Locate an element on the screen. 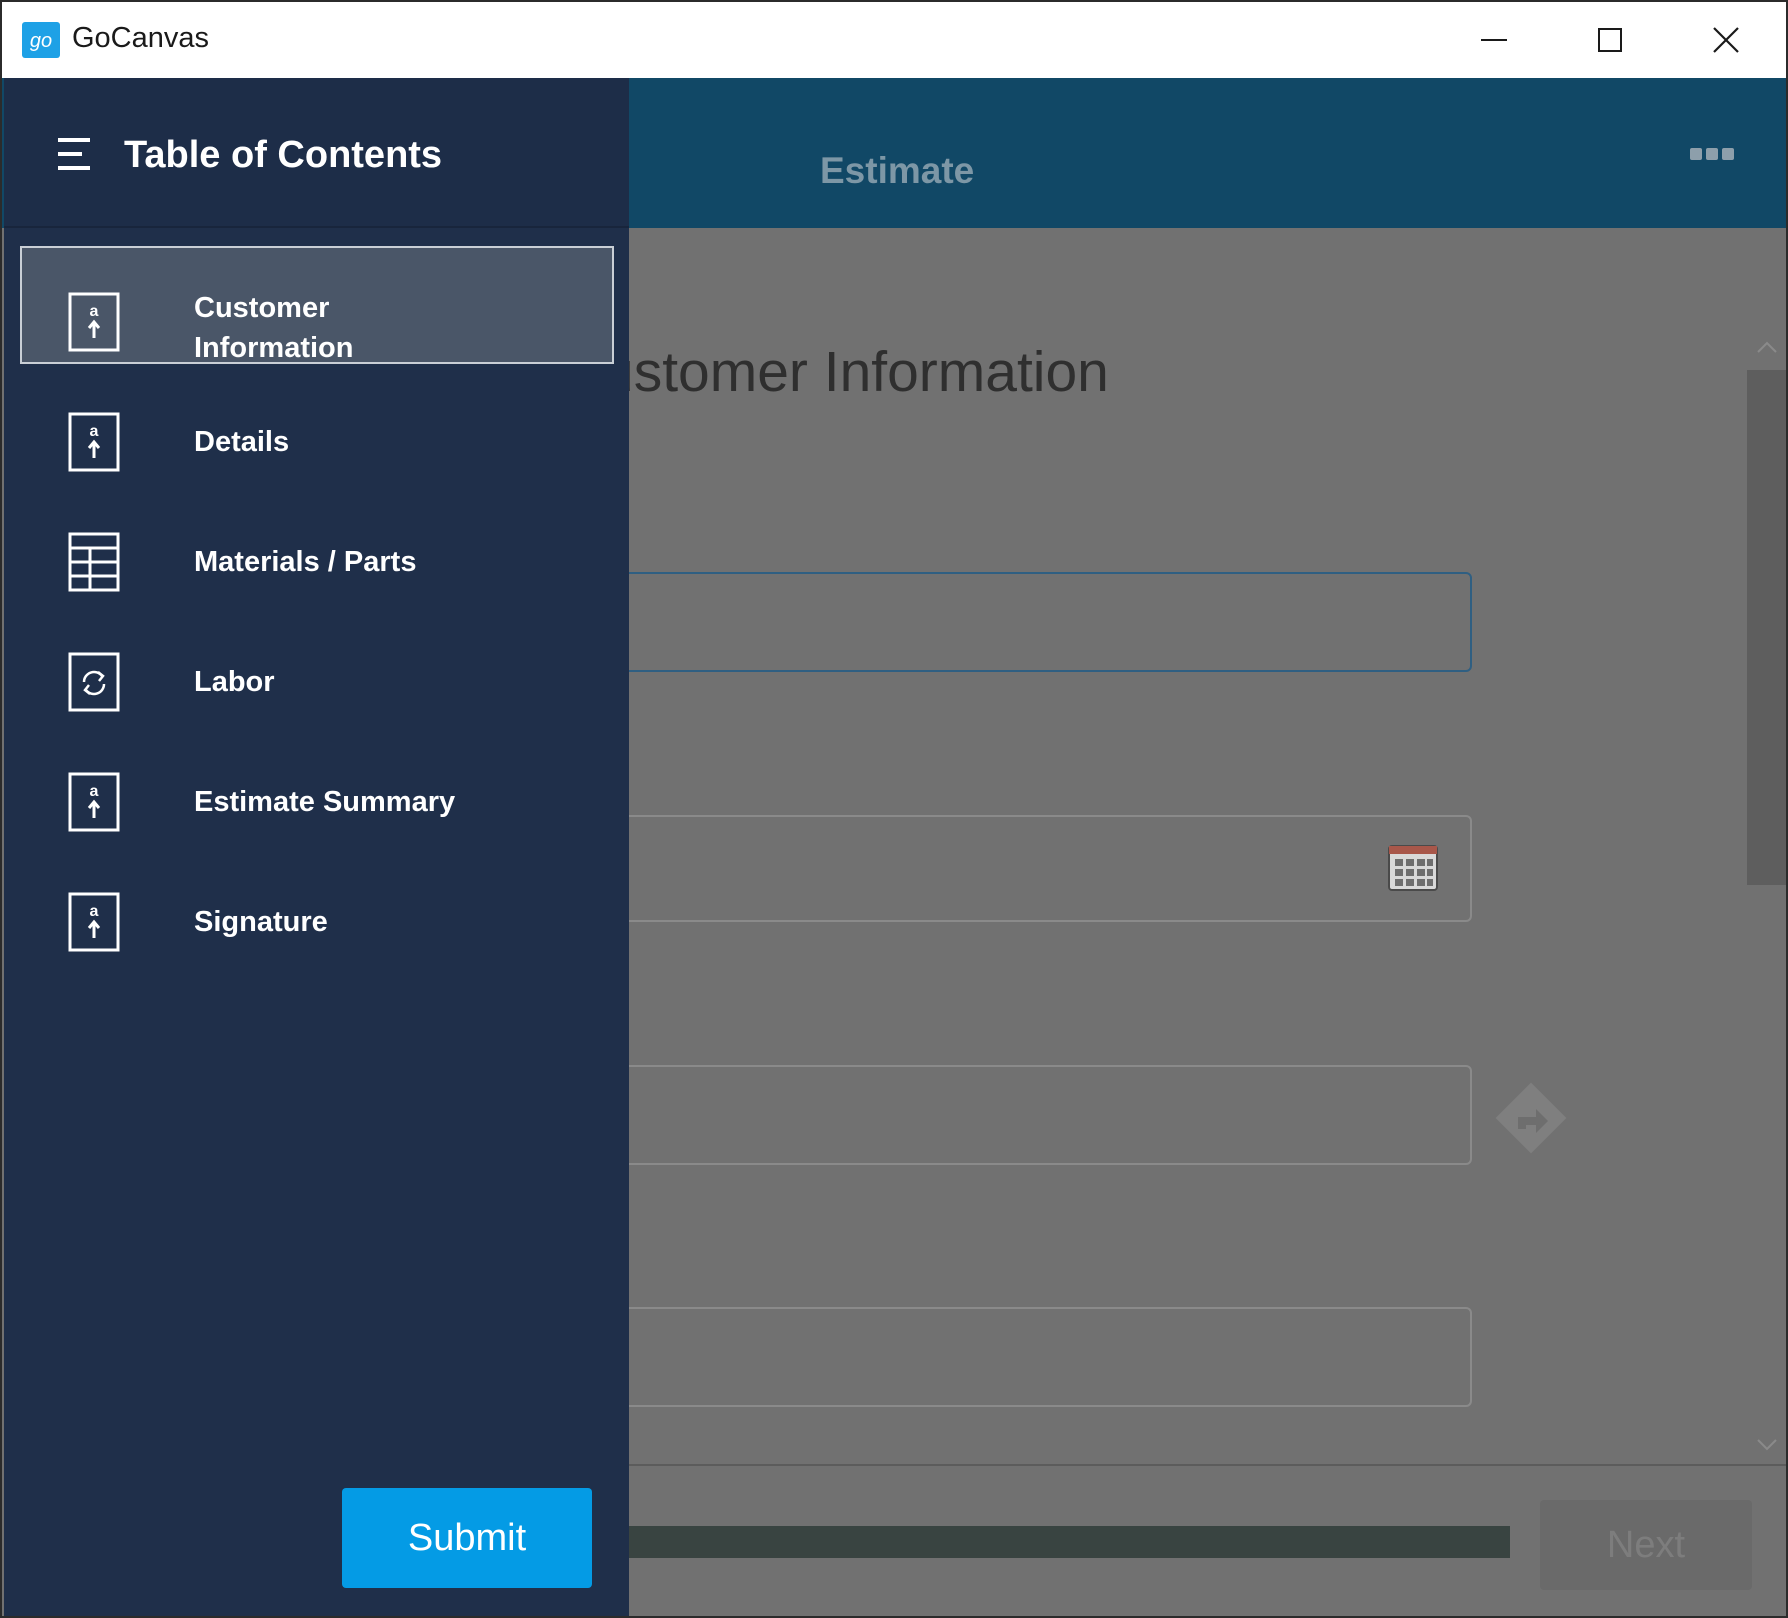  toc-header: Table of Contents is located at coordinates (316, 153).